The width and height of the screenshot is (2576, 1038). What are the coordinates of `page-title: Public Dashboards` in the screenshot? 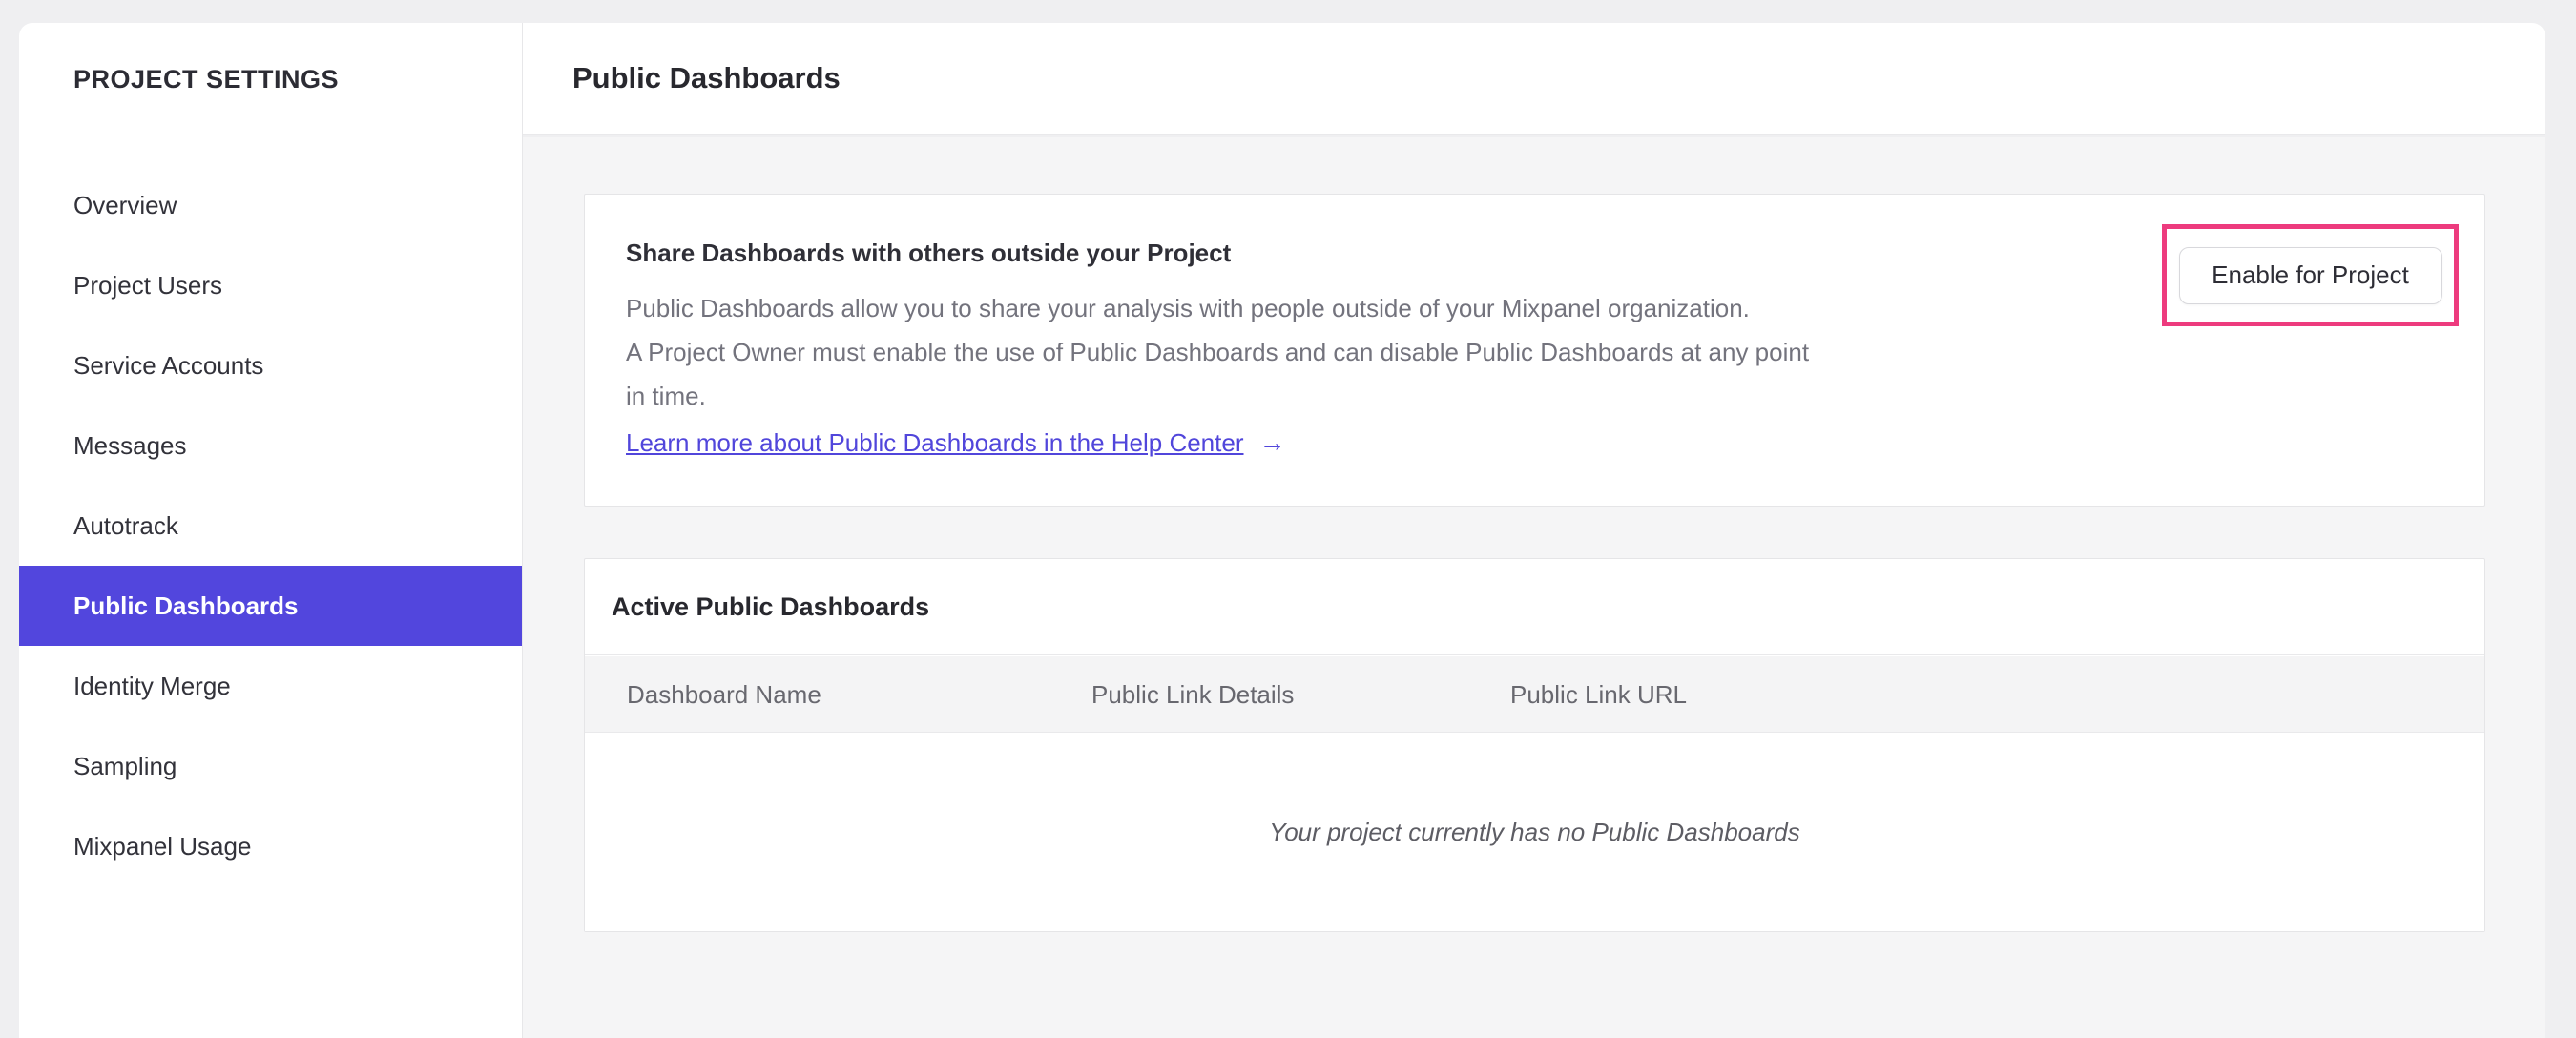 It's located at (706, 77).